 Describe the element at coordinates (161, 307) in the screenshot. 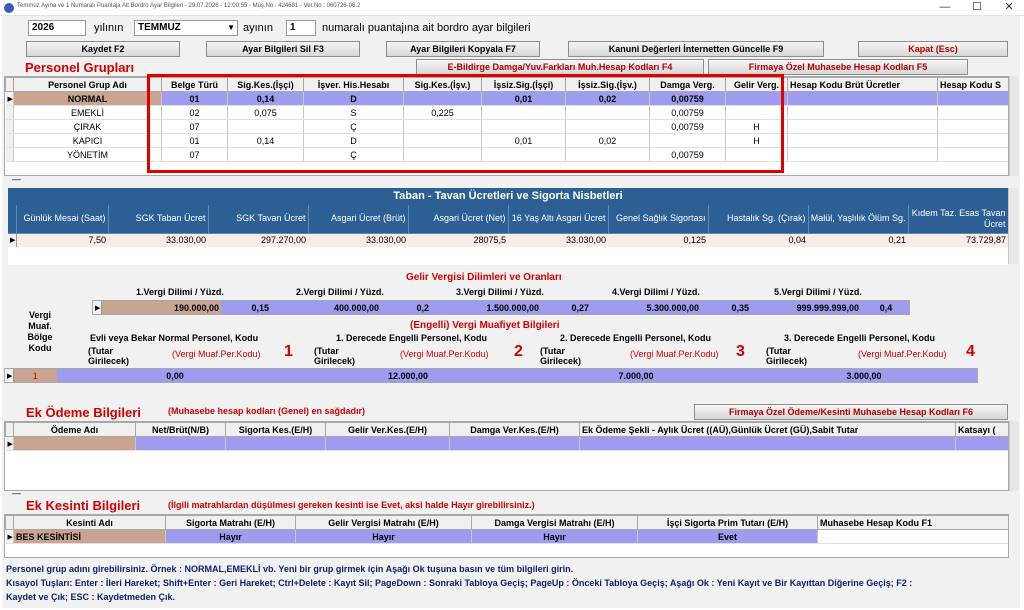

I see `grid-cell: 190.000,00` at that location.